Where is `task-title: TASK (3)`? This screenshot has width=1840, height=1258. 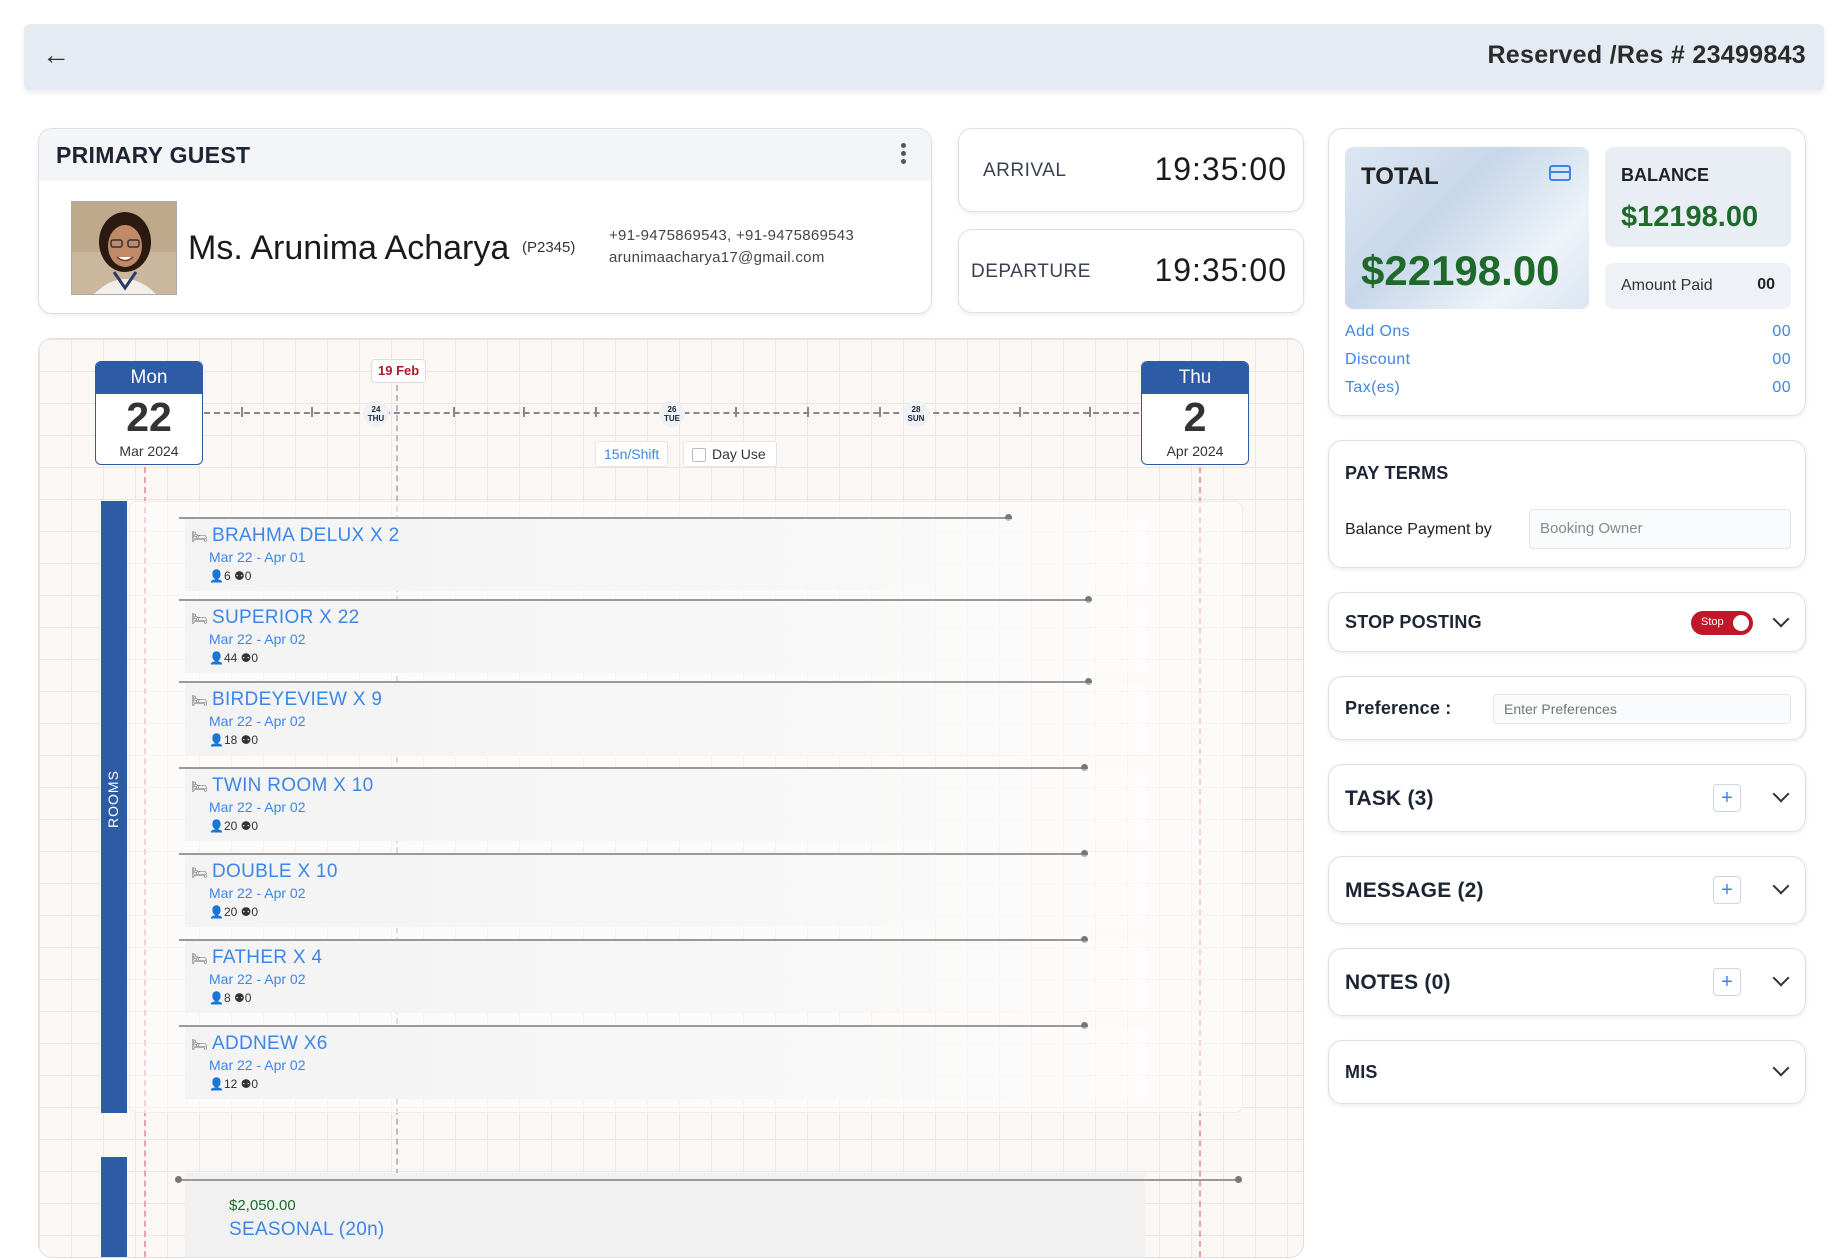
task-title: TASK (3) is located at coordinates (1389, 798).